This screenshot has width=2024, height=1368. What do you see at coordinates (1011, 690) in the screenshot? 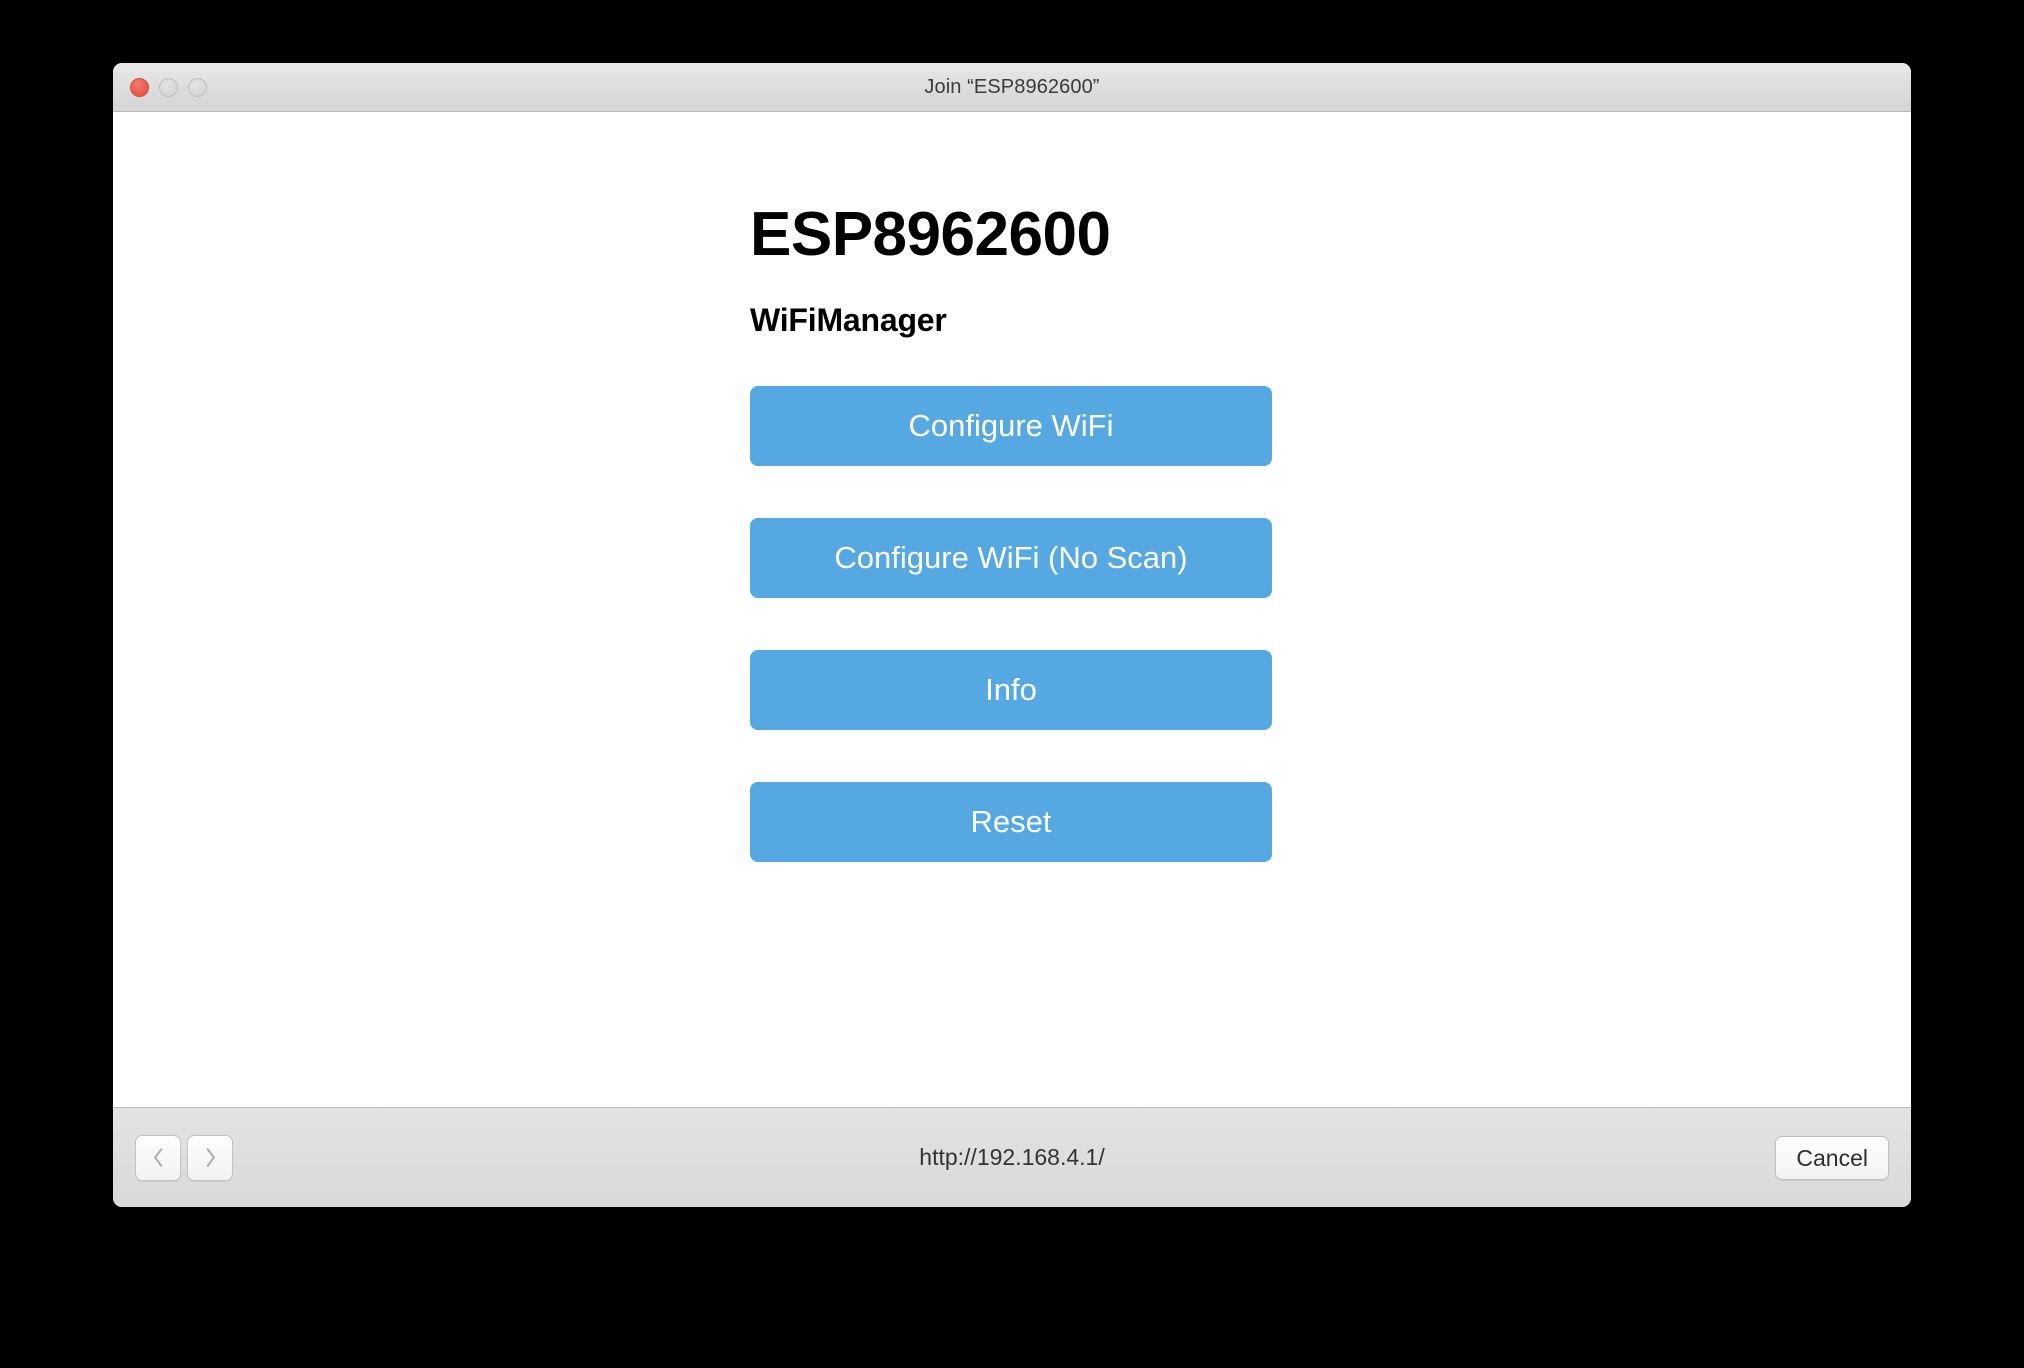
I see `info-button: Info` at bounding box center [1011, 690].